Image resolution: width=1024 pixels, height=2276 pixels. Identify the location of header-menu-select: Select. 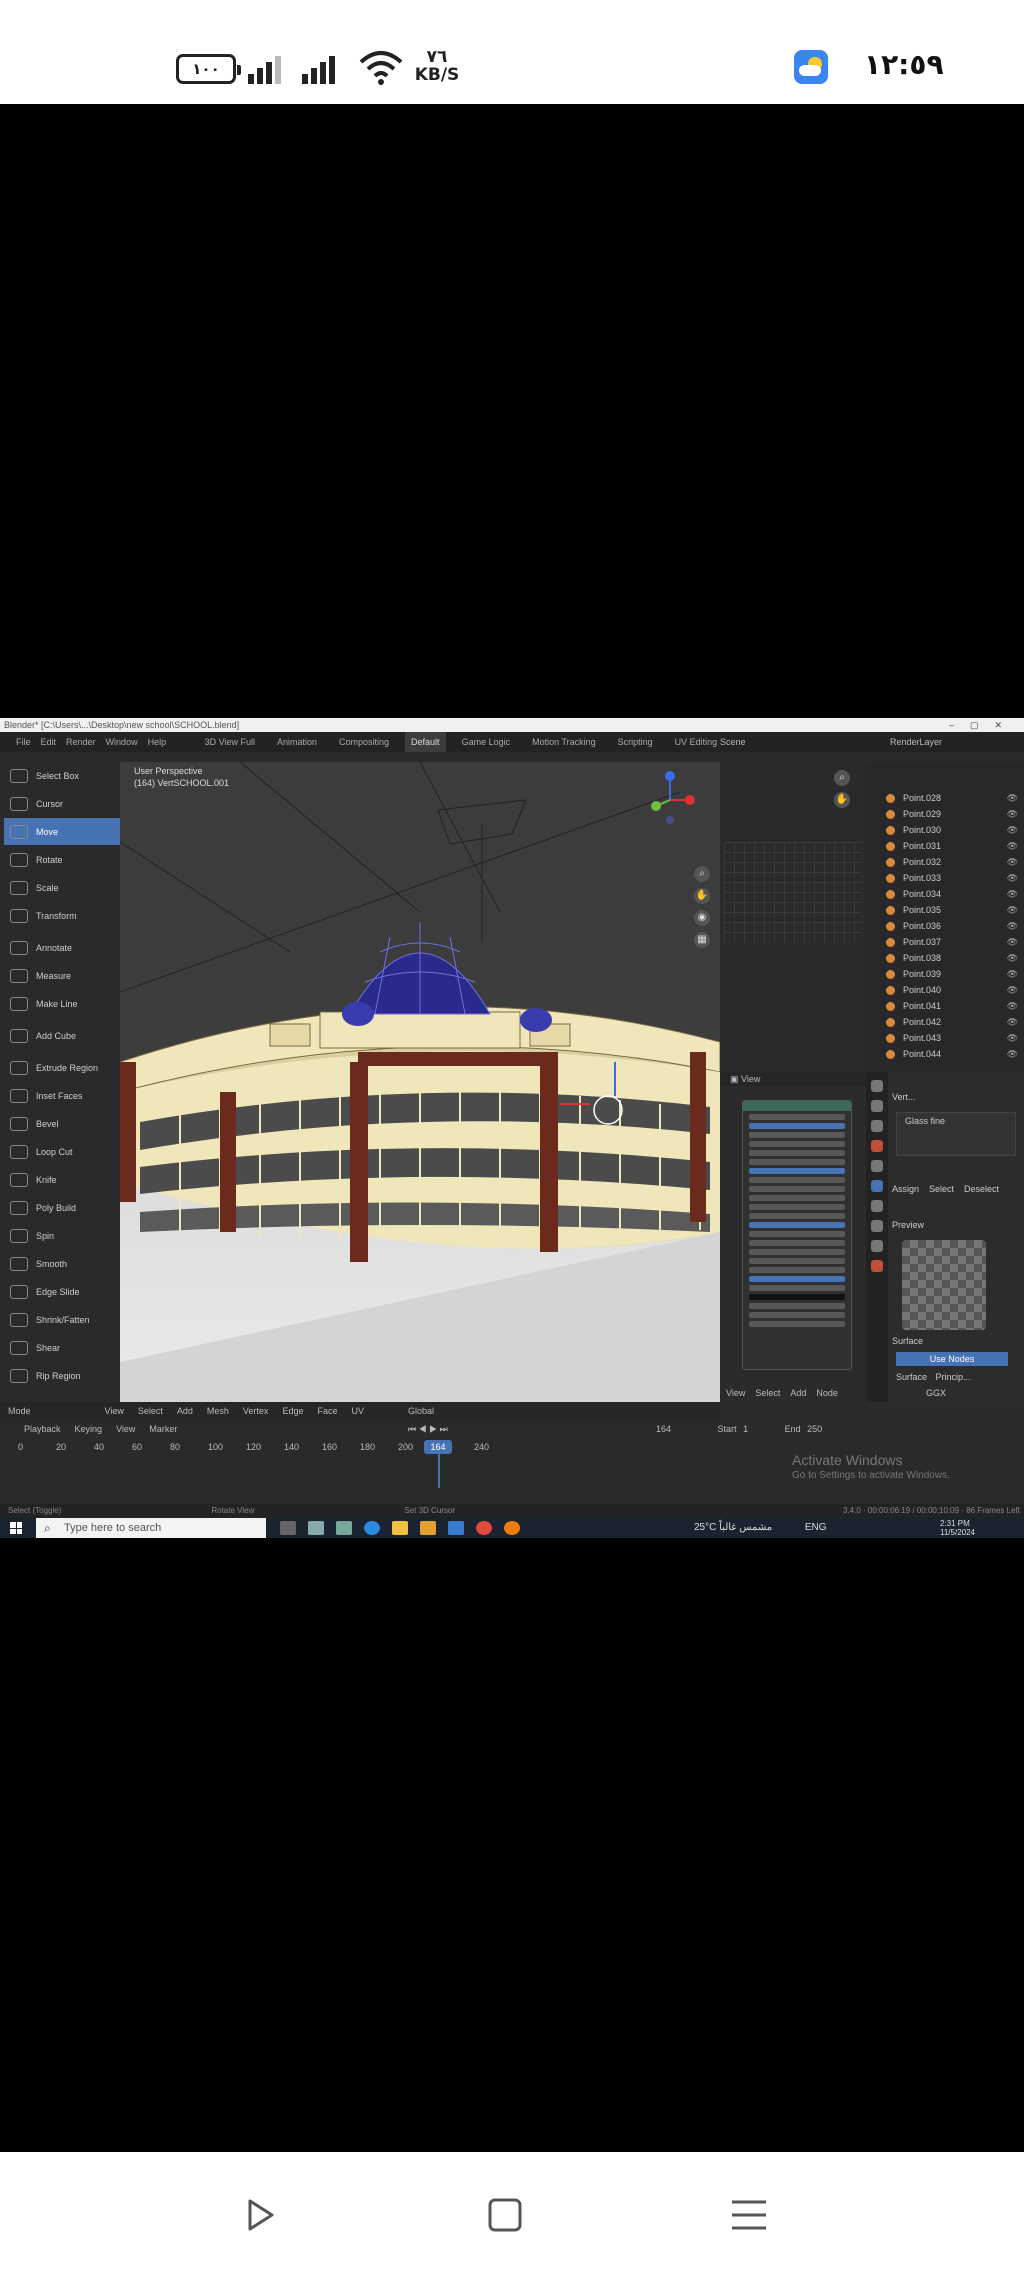
(150, 1411).